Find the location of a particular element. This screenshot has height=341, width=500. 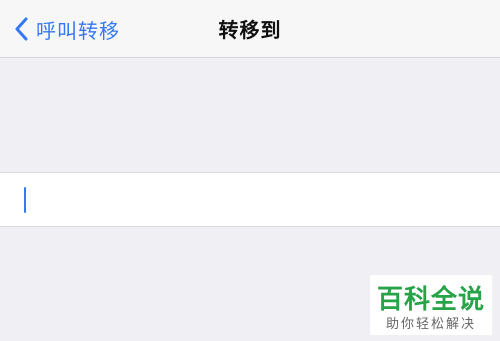

watermark-logo: 百科全说 助你轻松解决 is located at coordinates (431, 305).